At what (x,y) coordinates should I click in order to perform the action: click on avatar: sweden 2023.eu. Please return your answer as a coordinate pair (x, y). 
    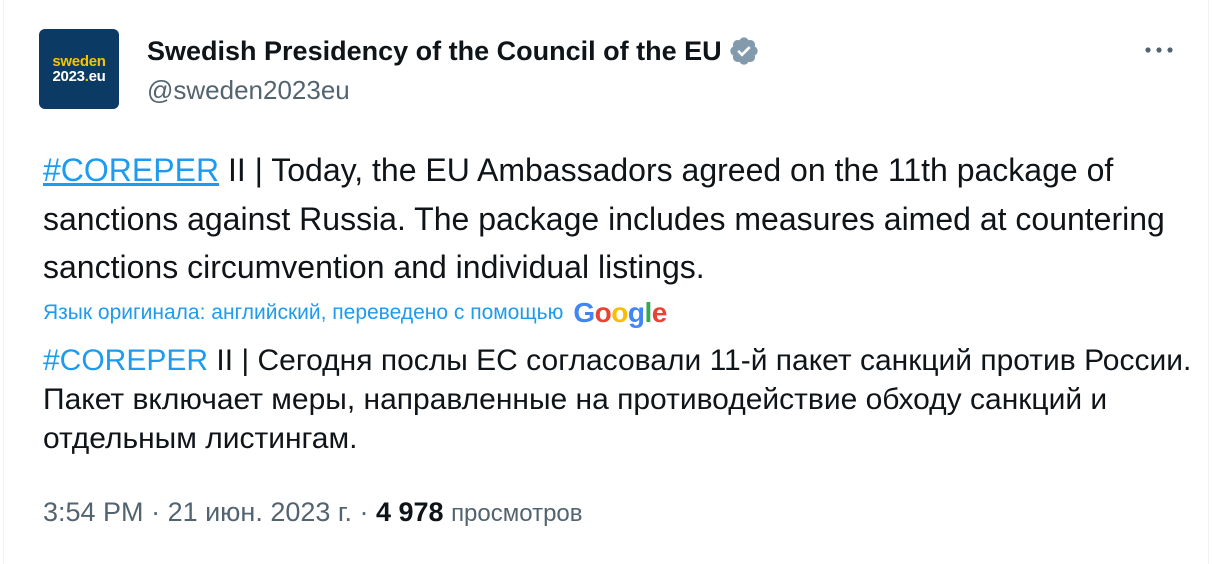
    Looking at the image, I should click on (79, 69).